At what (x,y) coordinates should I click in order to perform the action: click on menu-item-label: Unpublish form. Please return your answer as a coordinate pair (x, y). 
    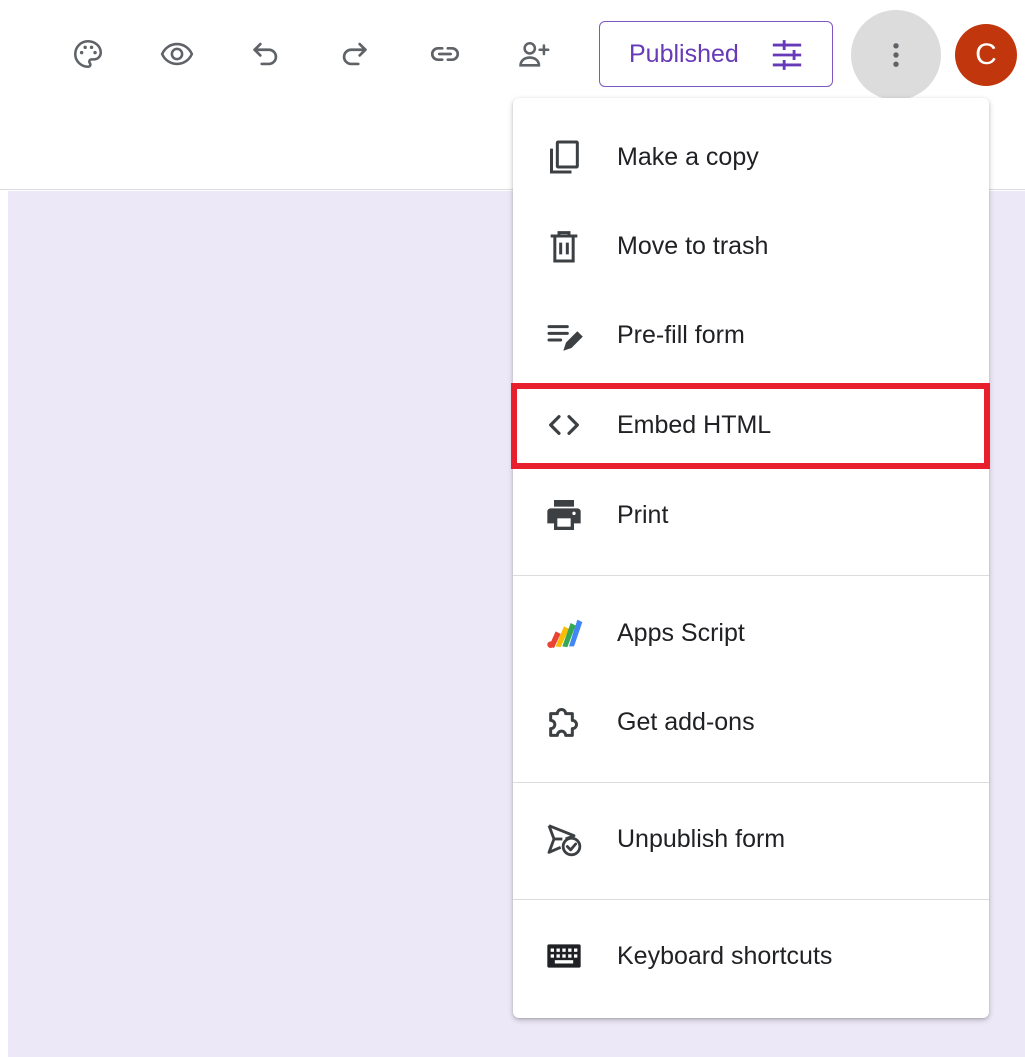
    Looking at the image, I should click on (701, 838).